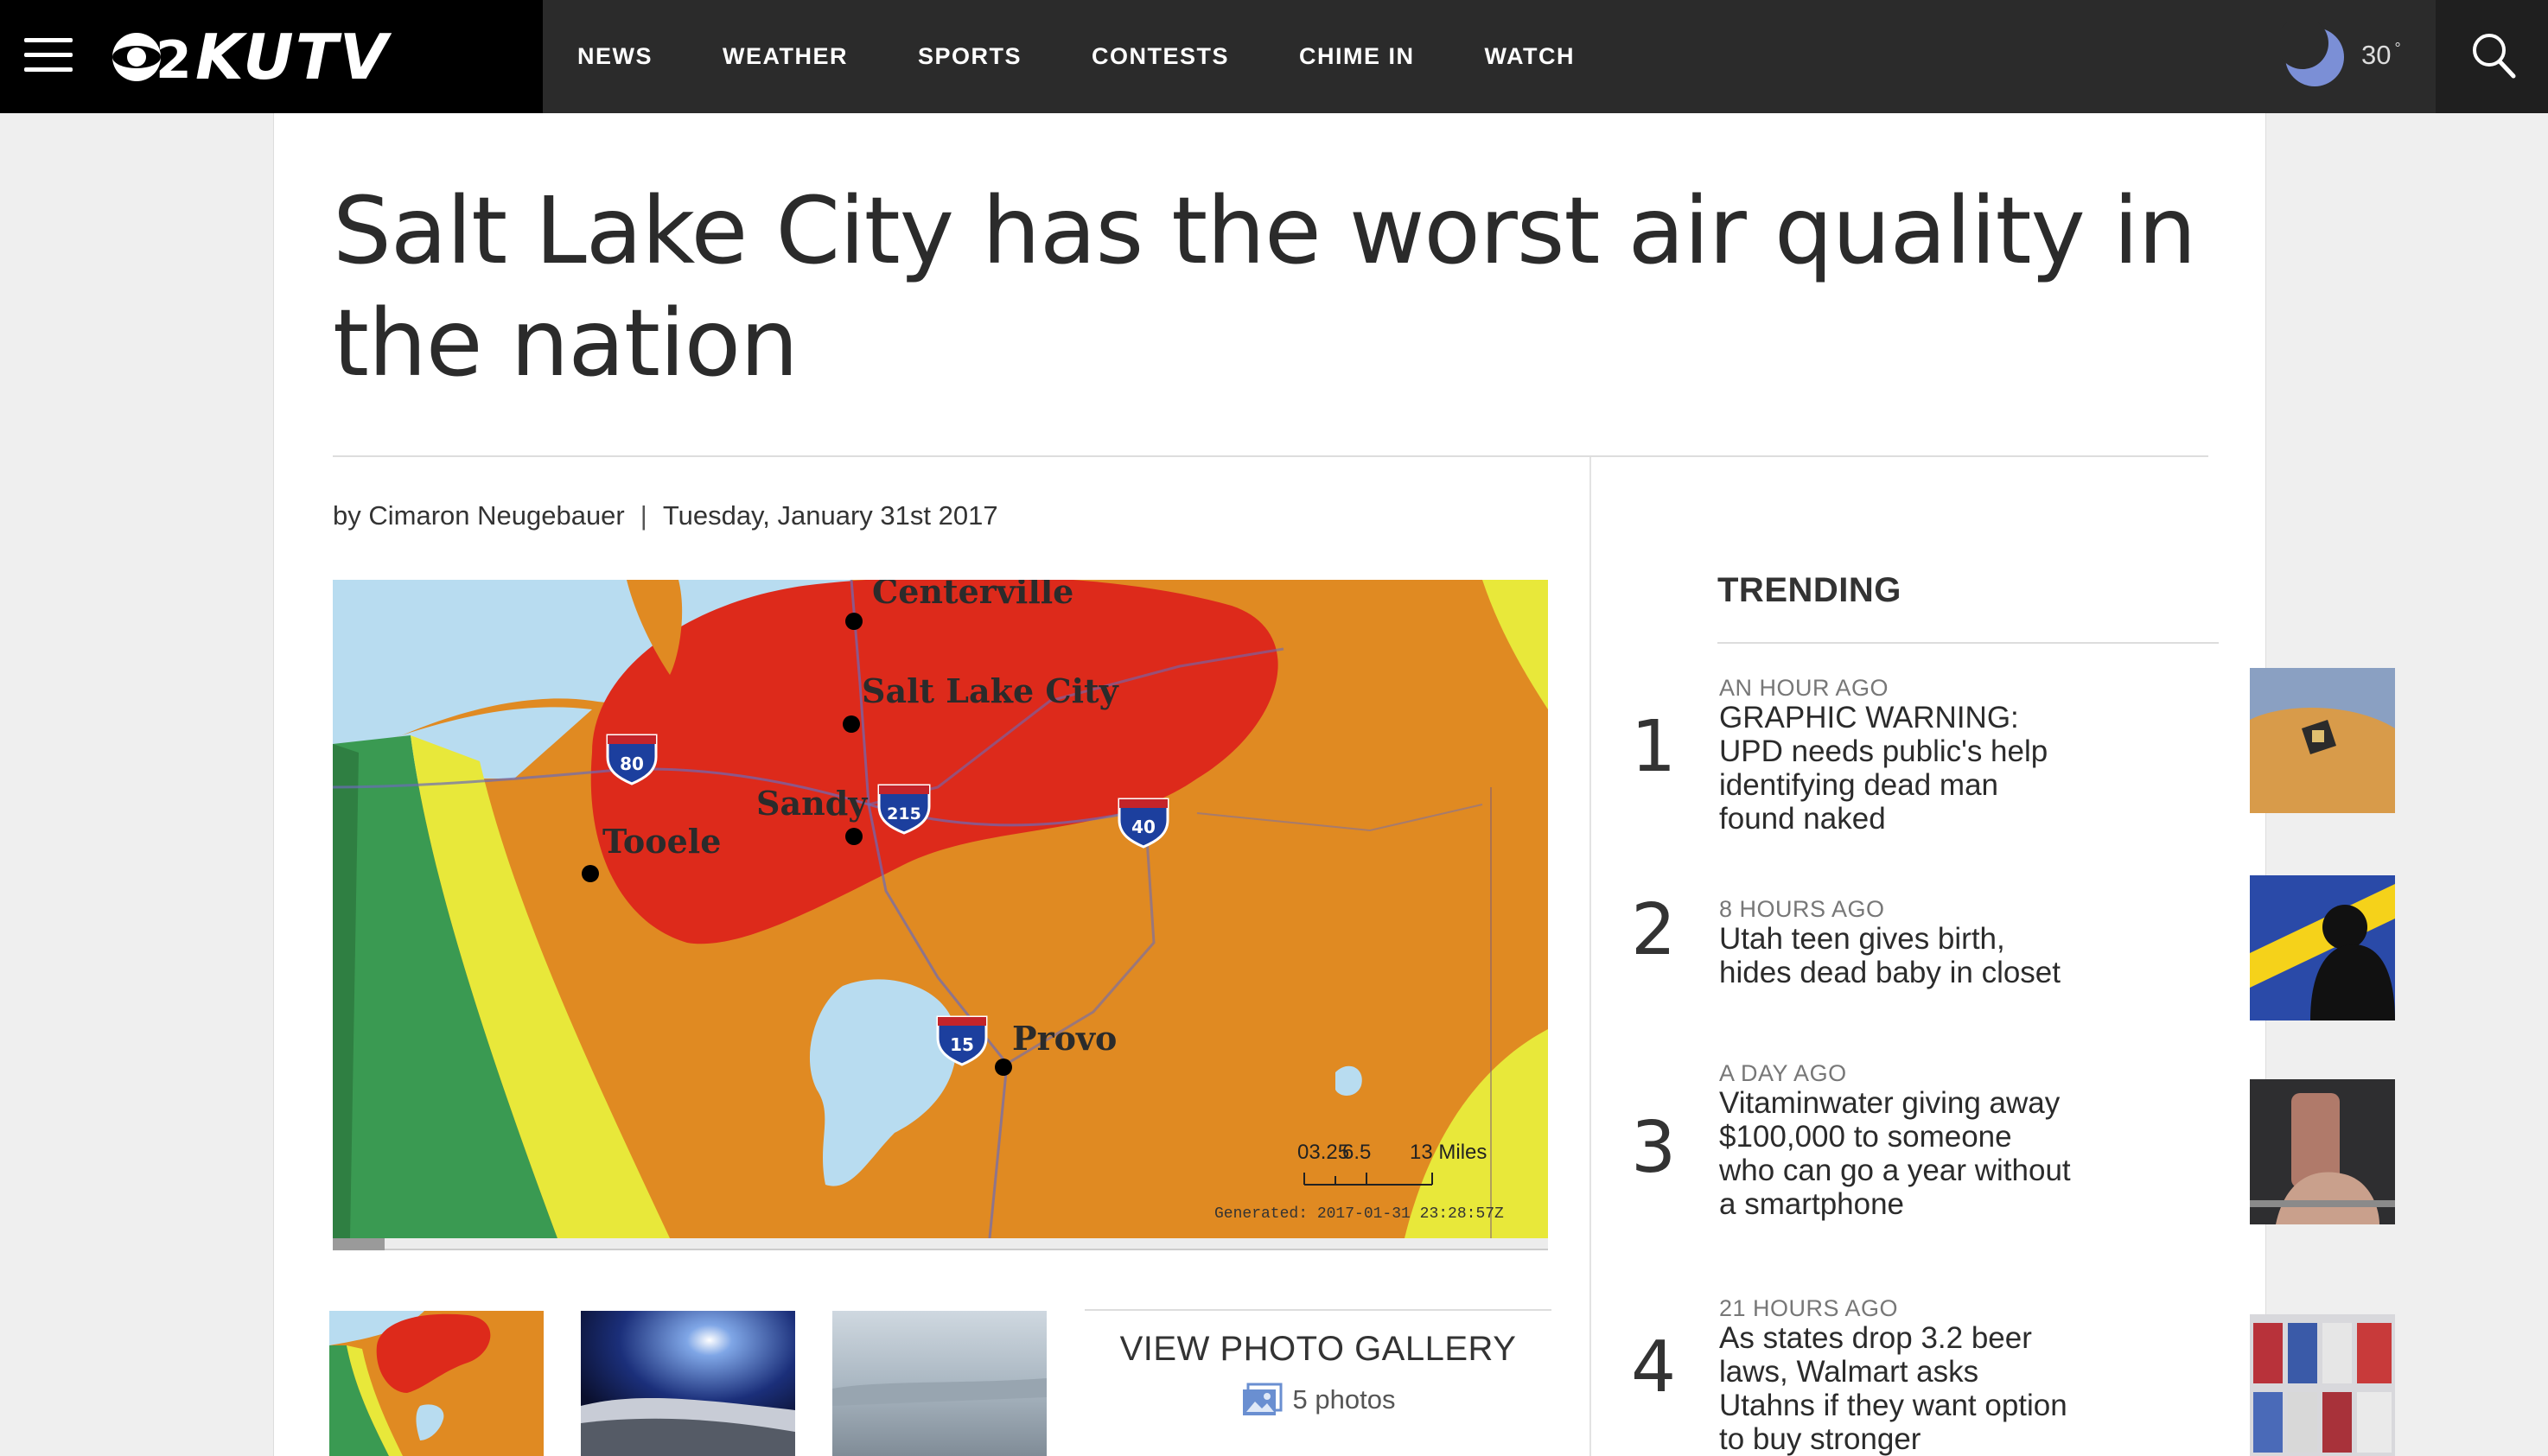 The image size is (2548, 1456). What do you see at coordinates (436, 1384) in the screenshot?
I see `gallery-thumbnail-map` at bounding box center [436, 1384].